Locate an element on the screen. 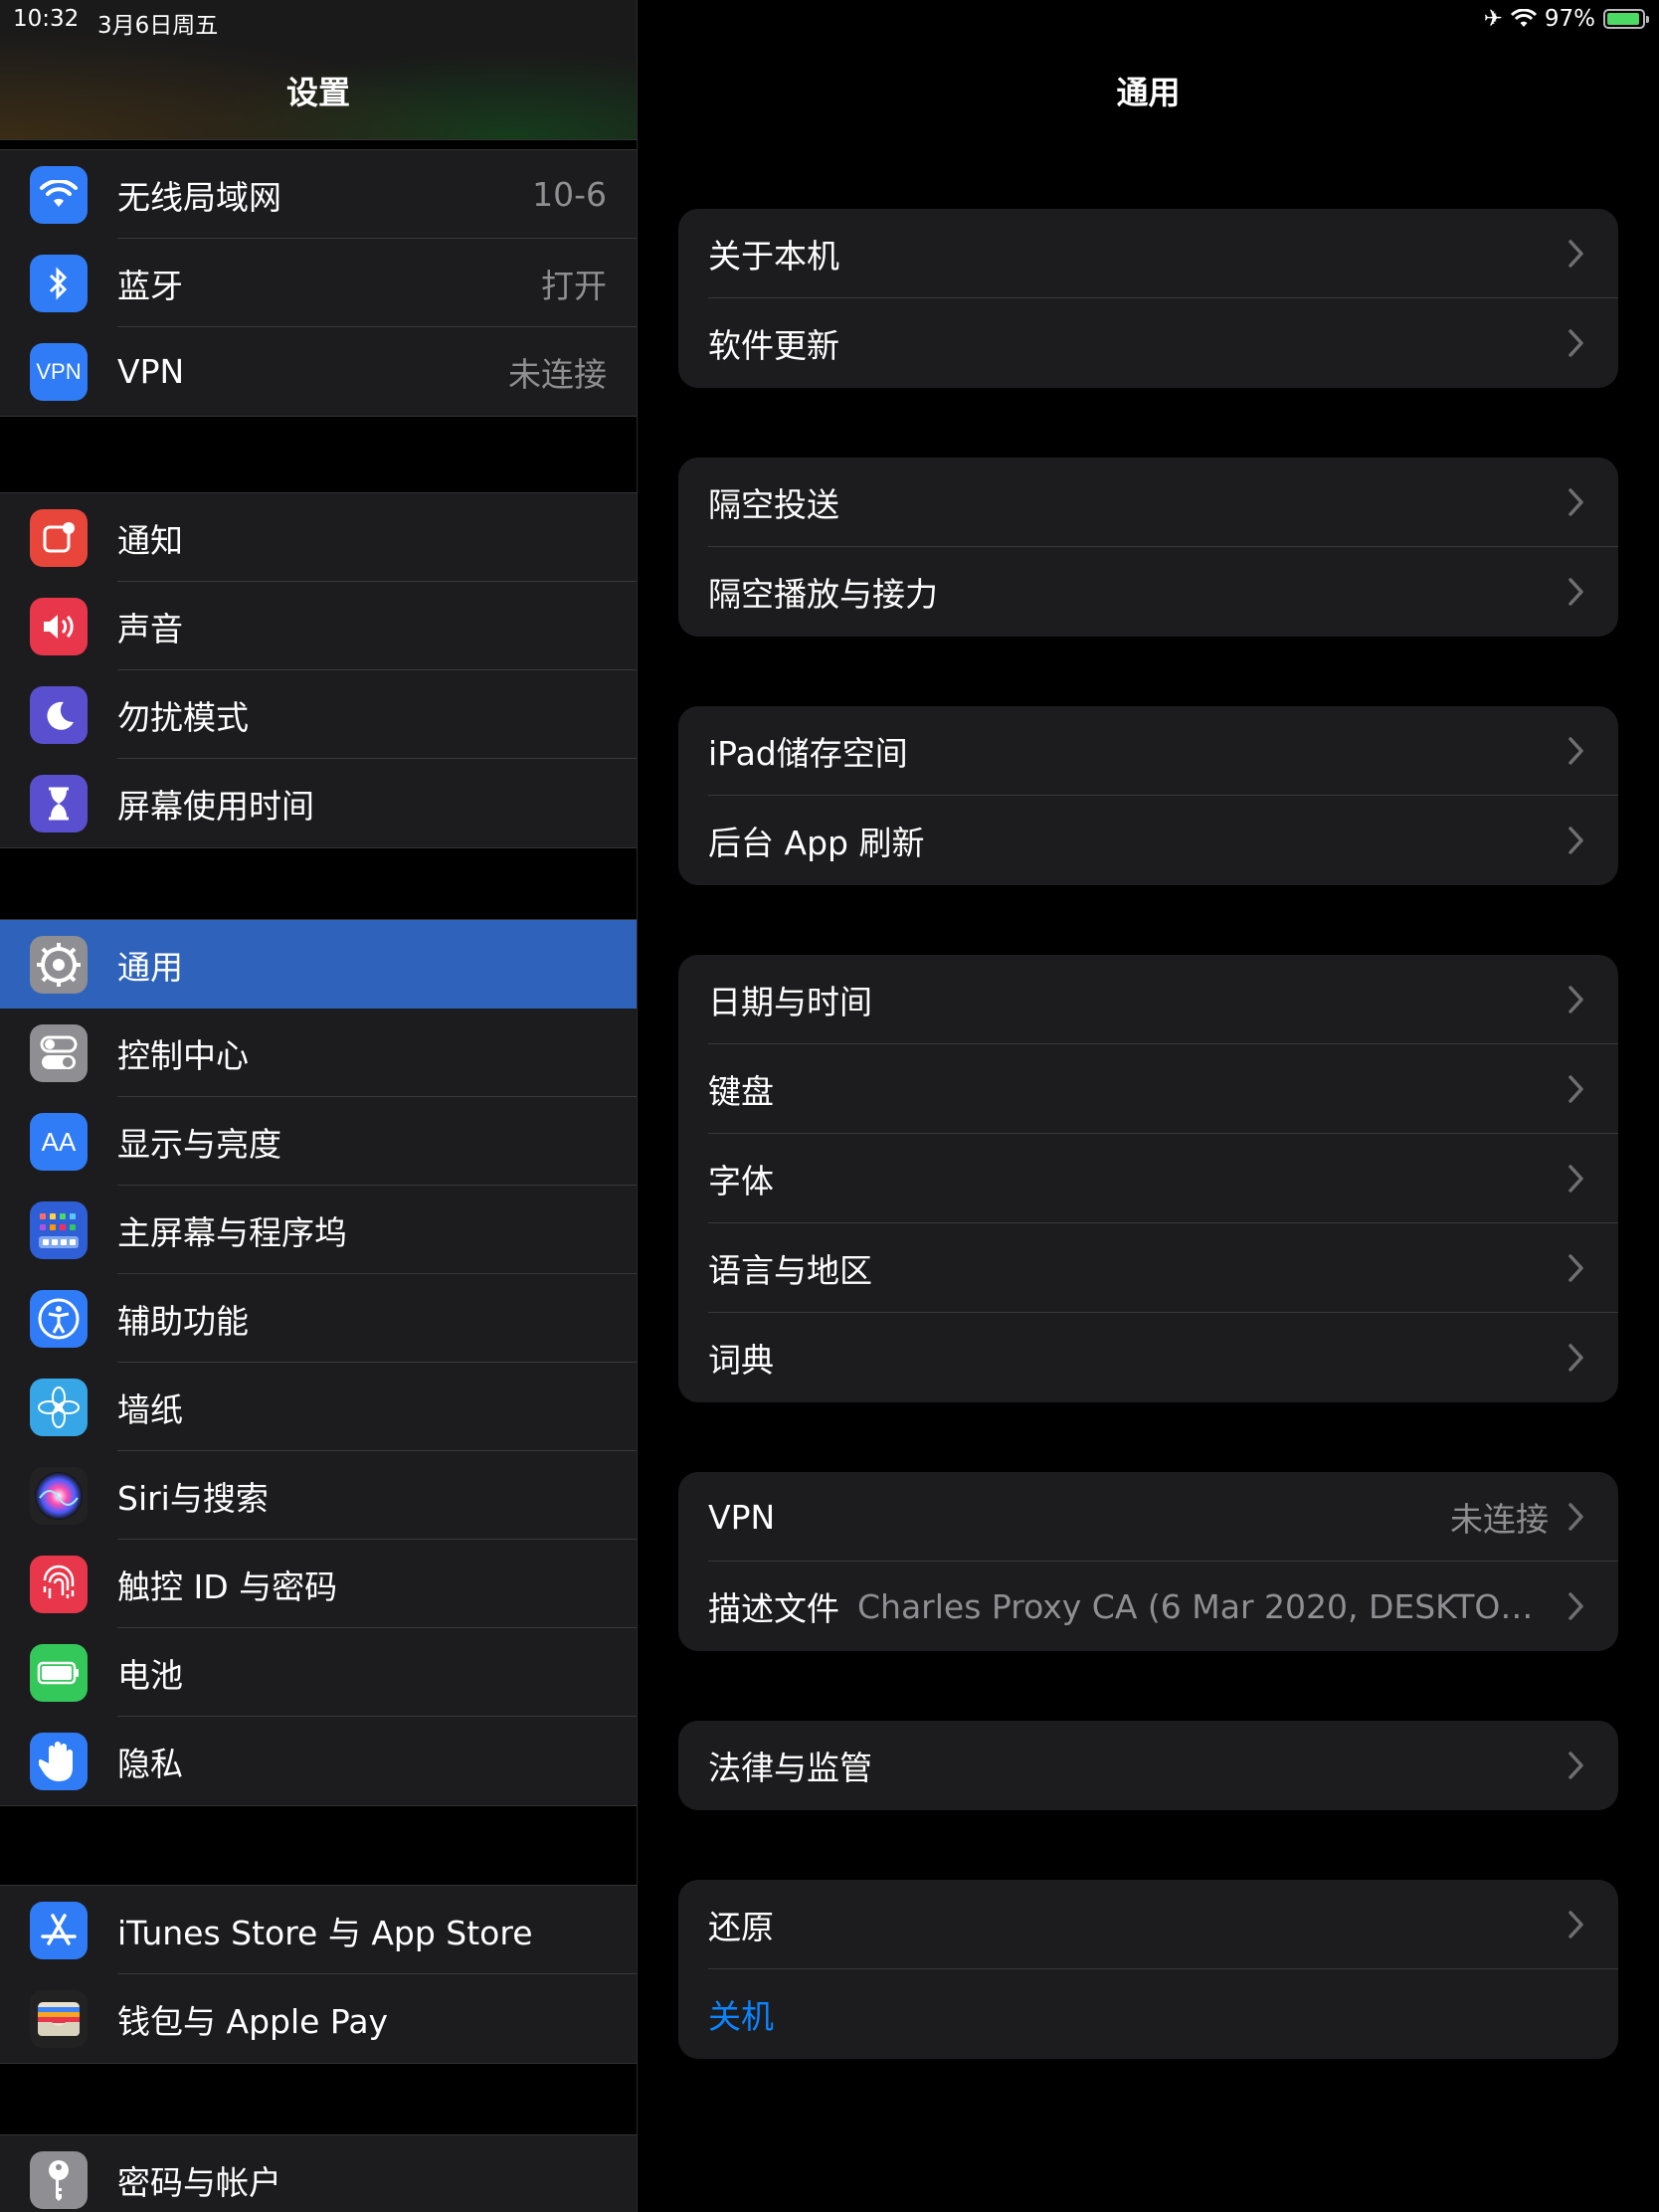 Image resolution: width=1659 pixels, height=2212 pixels. sidebar-item-label: 声音 is located at coordinates (150, 628).